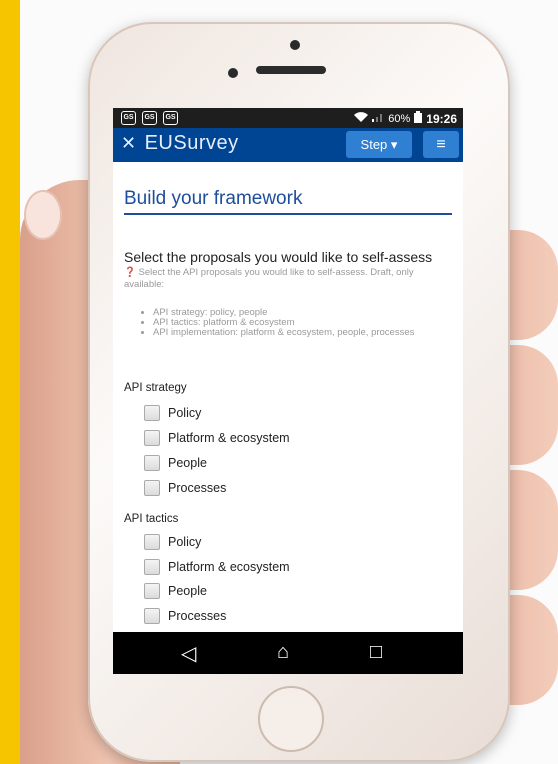 The width and height of the screenshot is (558, 764). I want to click on earpiece-speaker, so click(291, 70).